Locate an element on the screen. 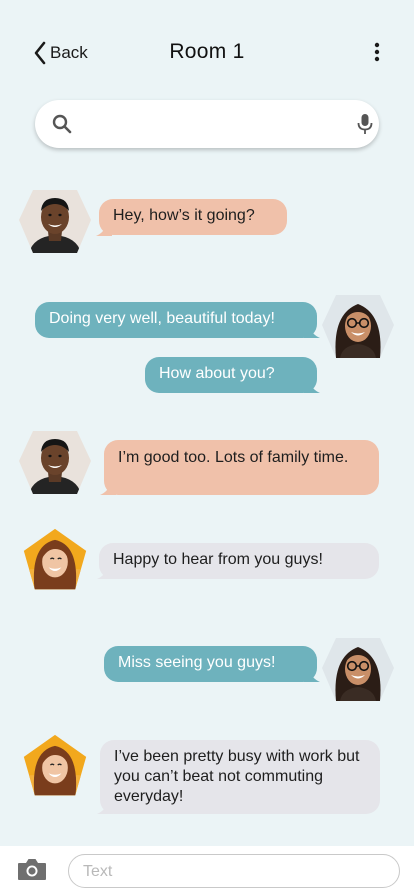 This screenshot has height=896, width=414. message-bubble: I’m good too. Lots of family time. is located at coordinates (241, 467).